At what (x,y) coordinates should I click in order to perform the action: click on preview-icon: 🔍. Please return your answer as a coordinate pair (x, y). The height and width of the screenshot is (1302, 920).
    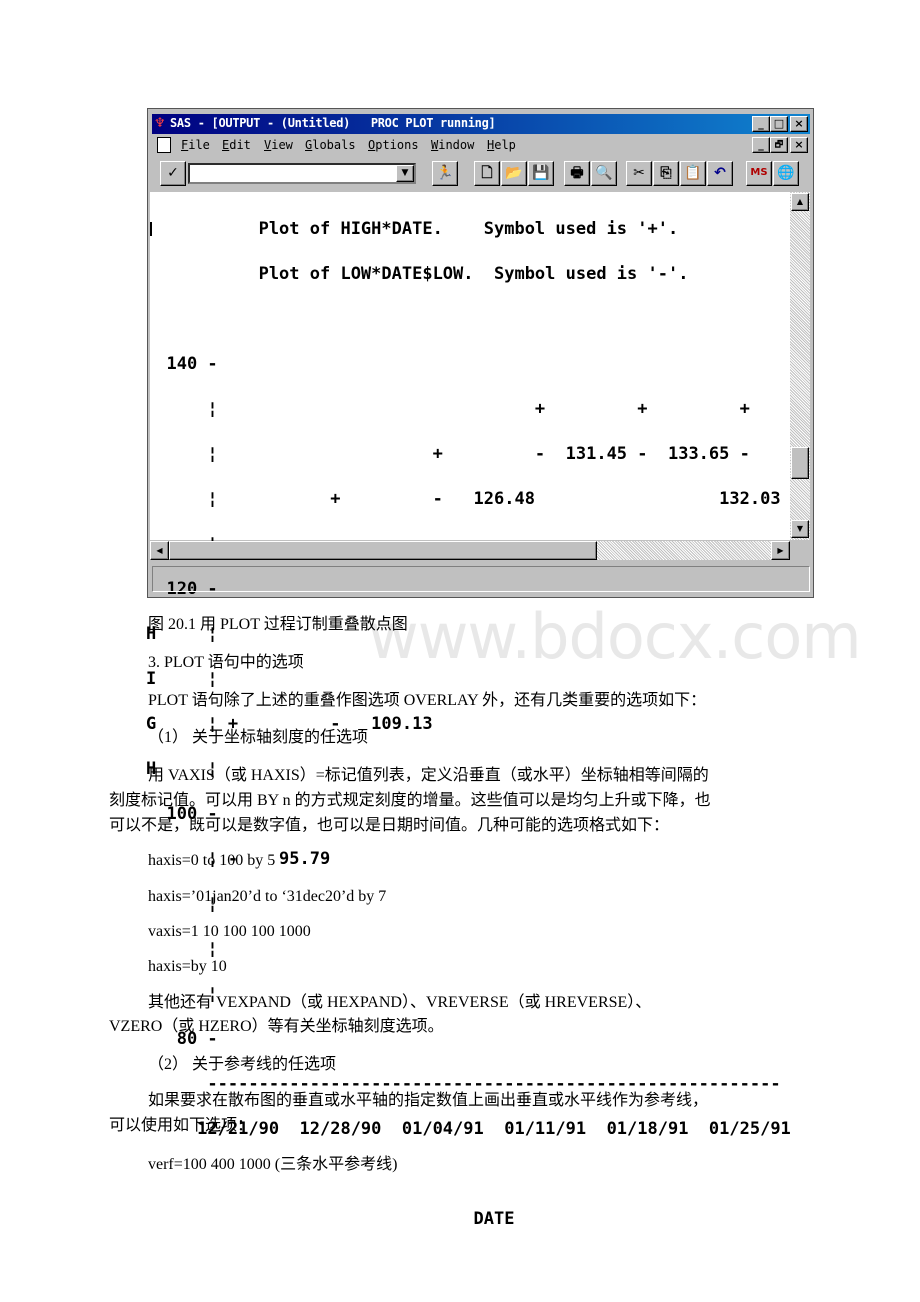
    Looking at the image, I should click on (604, 173).